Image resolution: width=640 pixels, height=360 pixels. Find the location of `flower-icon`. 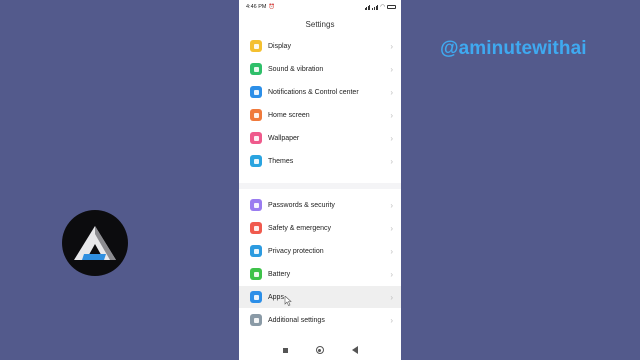

flower-icon is located at coordinates (256, 138).